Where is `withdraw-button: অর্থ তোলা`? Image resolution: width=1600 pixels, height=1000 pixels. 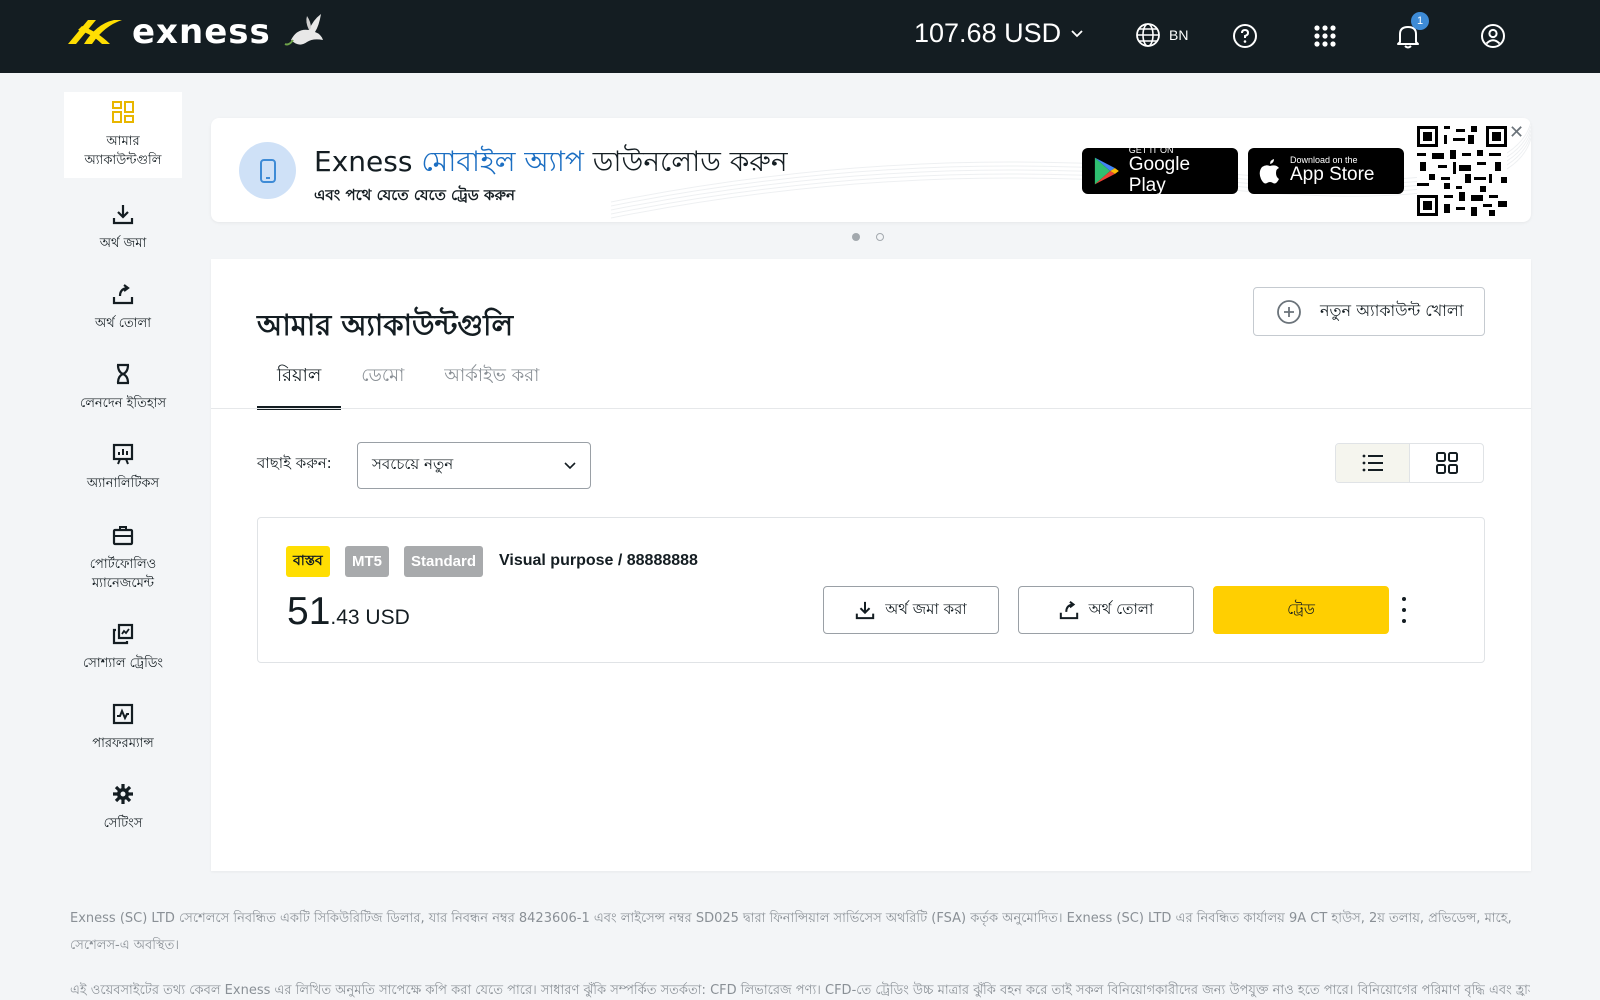
withdraw-button: অর্থ তোলা is located at coordinates (1106, 610).